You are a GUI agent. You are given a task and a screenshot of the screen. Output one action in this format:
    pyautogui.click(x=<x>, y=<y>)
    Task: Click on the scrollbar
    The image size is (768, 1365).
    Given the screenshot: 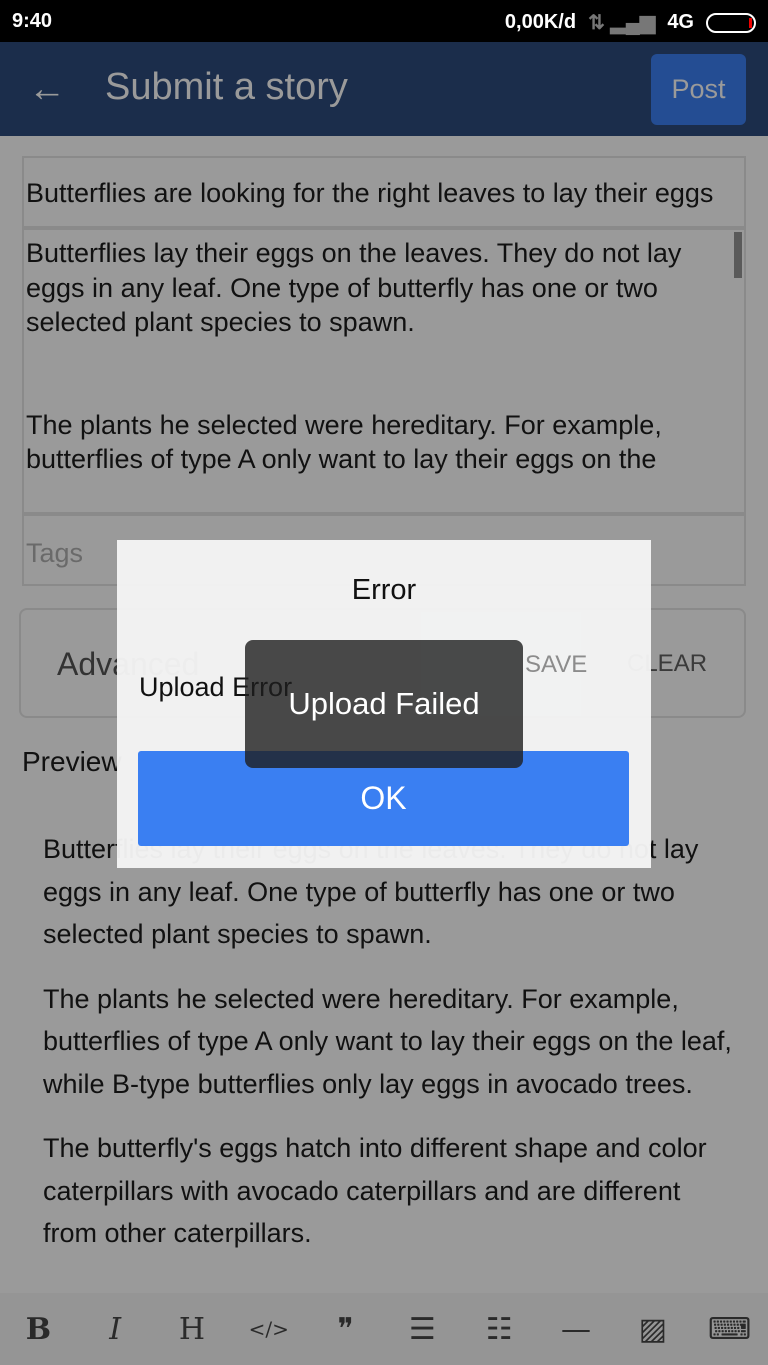 What is the action you would take?
    pyautogui.click(x=738, y=255)
    